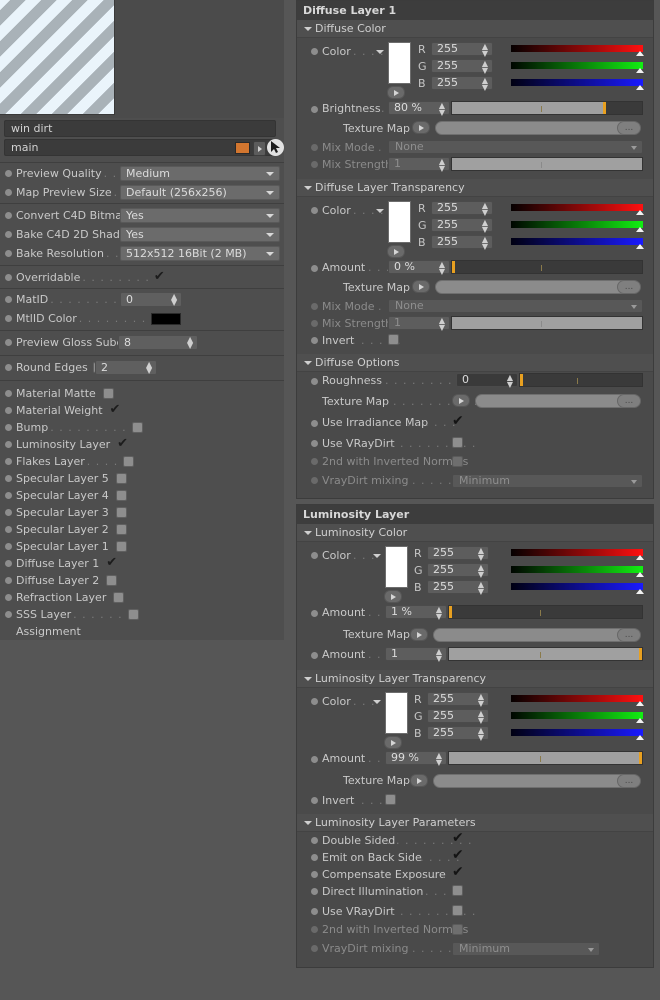 The height and width of the screenshot is (1000, 660). I want to click on layer-toggle-row: Specular Layer 3, so click(142, 512).